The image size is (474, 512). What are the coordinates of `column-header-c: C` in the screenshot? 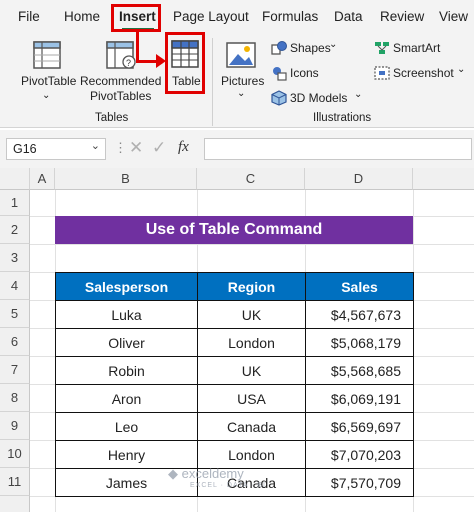 It's located at (251, 179).